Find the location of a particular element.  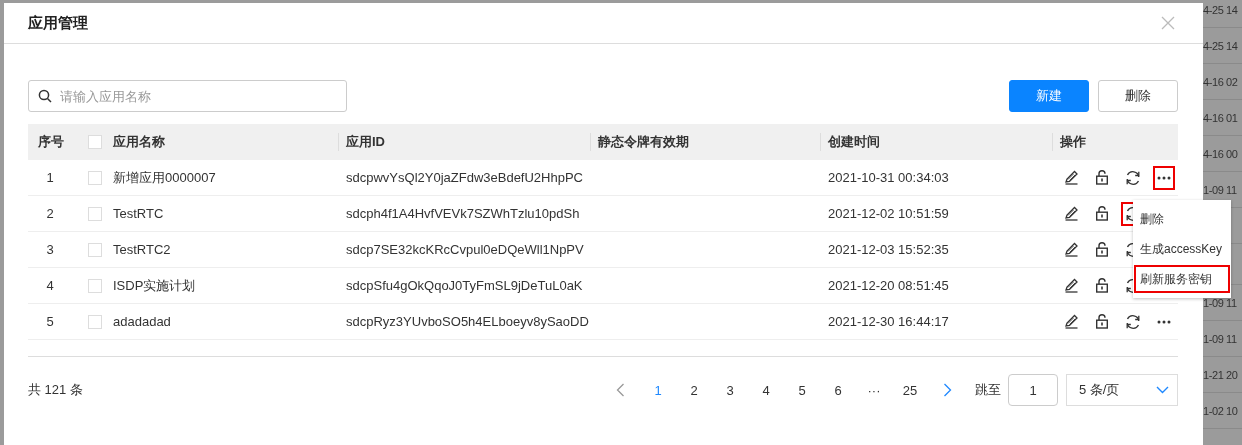

background-cell: 1-21 20 is located at coordinates (1220, 374).